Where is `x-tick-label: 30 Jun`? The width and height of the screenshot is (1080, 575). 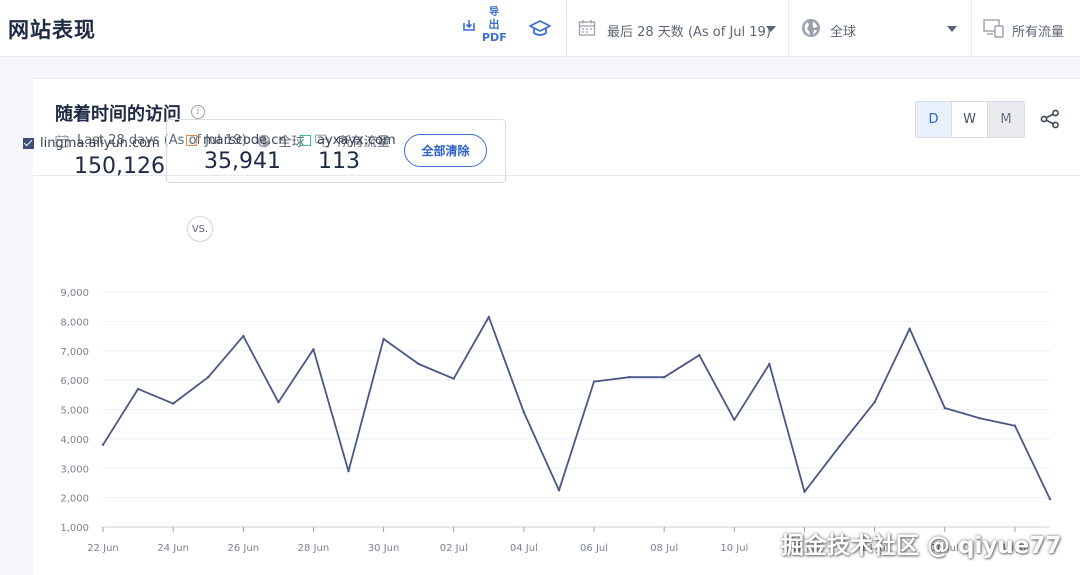
x-tick-label: 30 Jun is located at coordinates (384, 548).